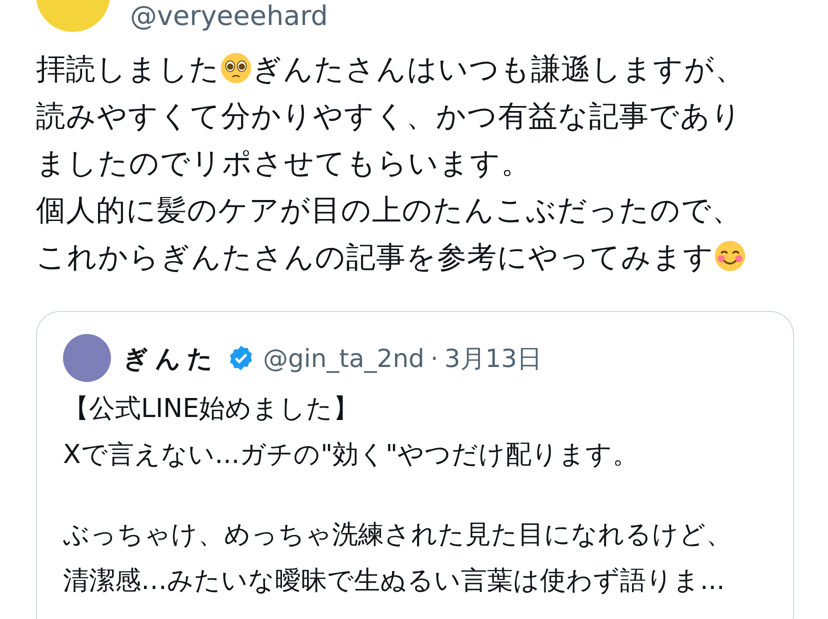  Describe the element at coordinates (229, 16) in the screenshot. I see `user-handle: @veryeeehard` at that location.